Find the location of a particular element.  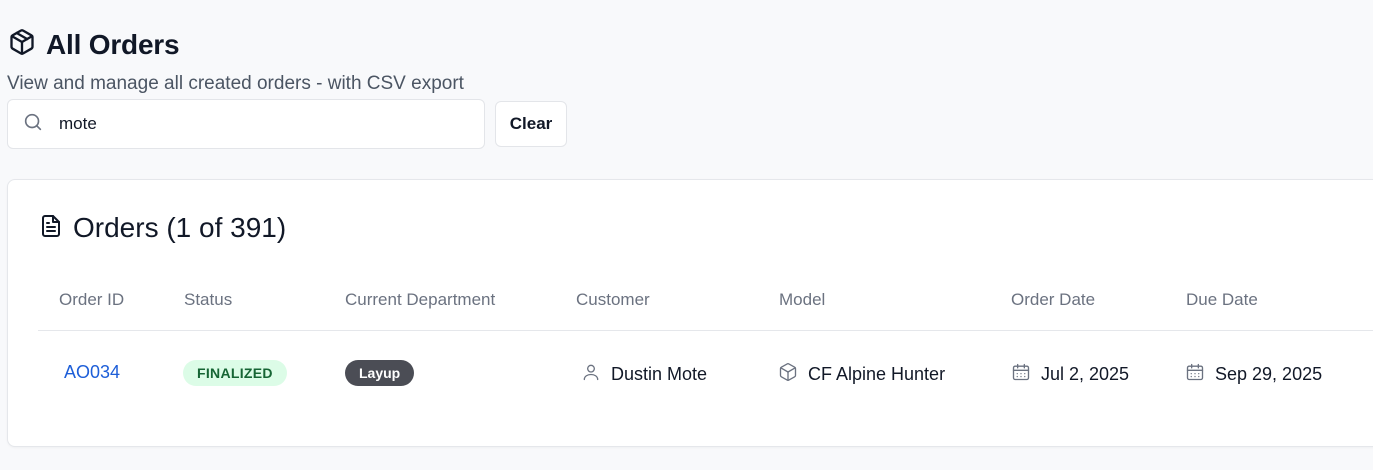

order-date: Jul 2, 2025 is located at coordinates (1085, 374).